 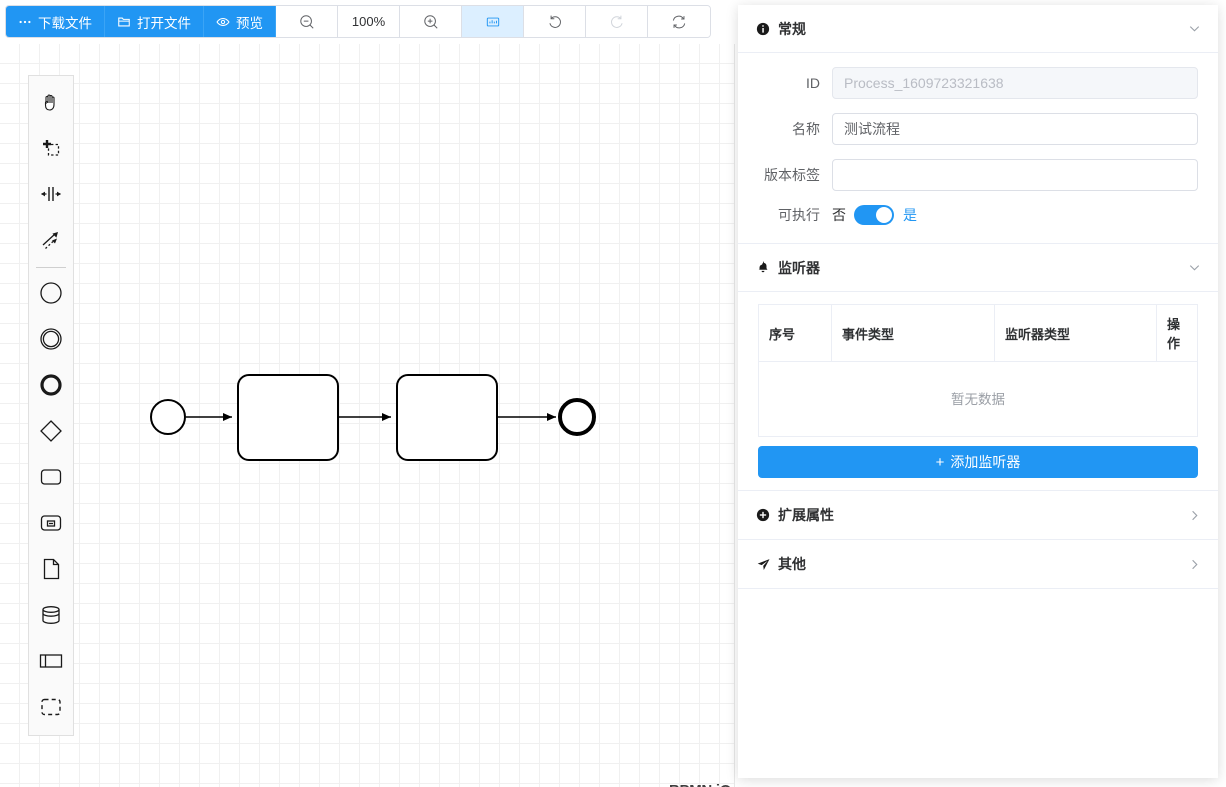 What do you see at coordinates (792, 28) in the screenshot?
I see `section-general-title: 常规` at bounding box center [792, 28].